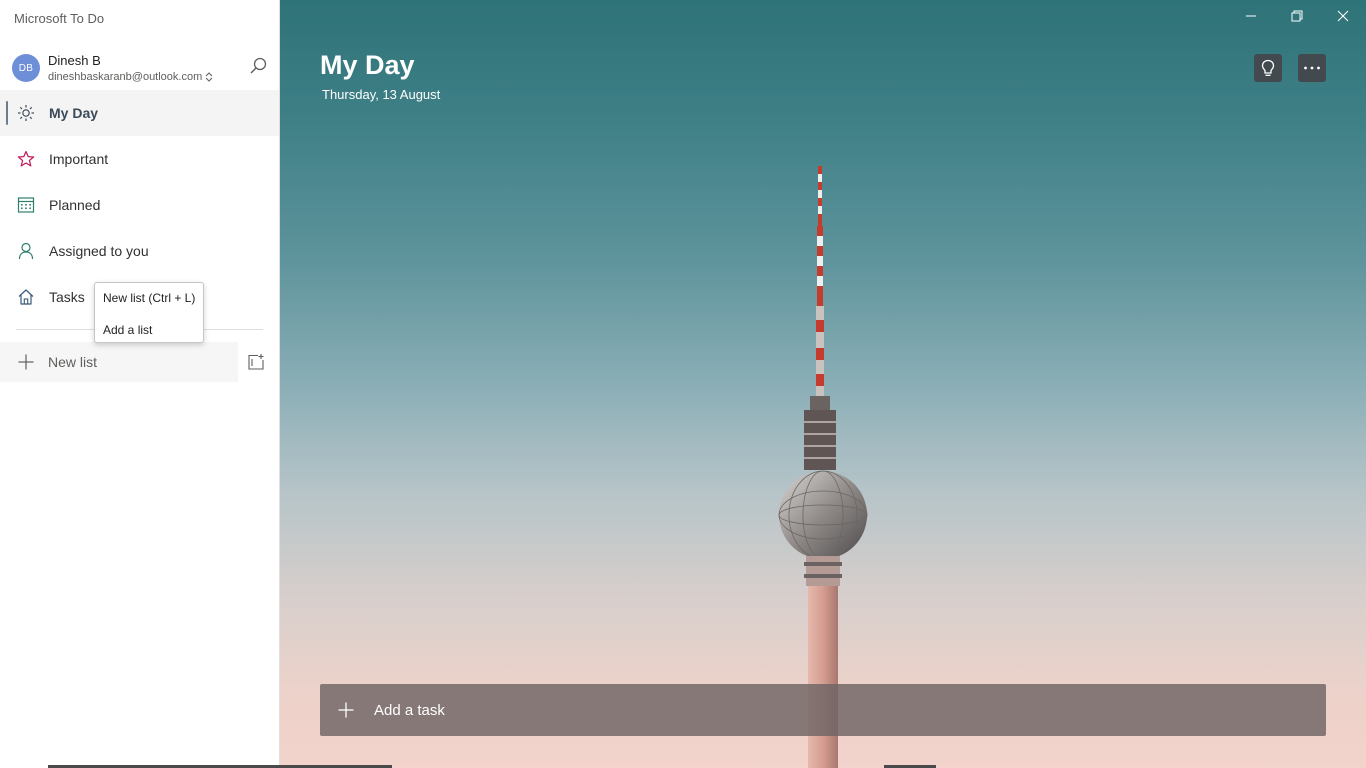 This screenshot has height=768, width=1366. What do you see at coordinates (26, 113) in the screenshot?
I see `sun-icon` at bounding box center [26, 113].